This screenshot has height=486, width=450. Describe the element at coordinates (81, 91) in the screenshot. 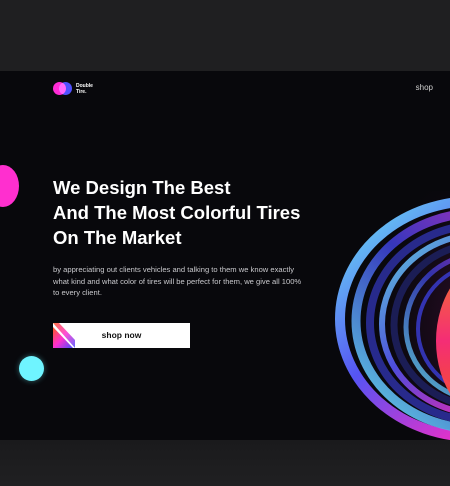

I see `brand-name-line2: Tire.` at that location.